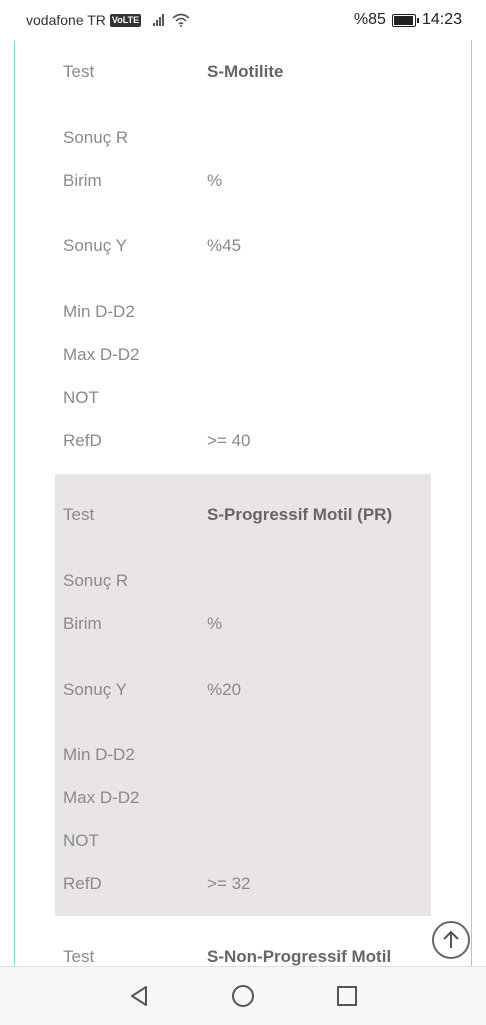 This screenshot has width=486, height=1025. Describe the element at coordinates (139, 996) in the screenshot. I see `back-icon` at that location.